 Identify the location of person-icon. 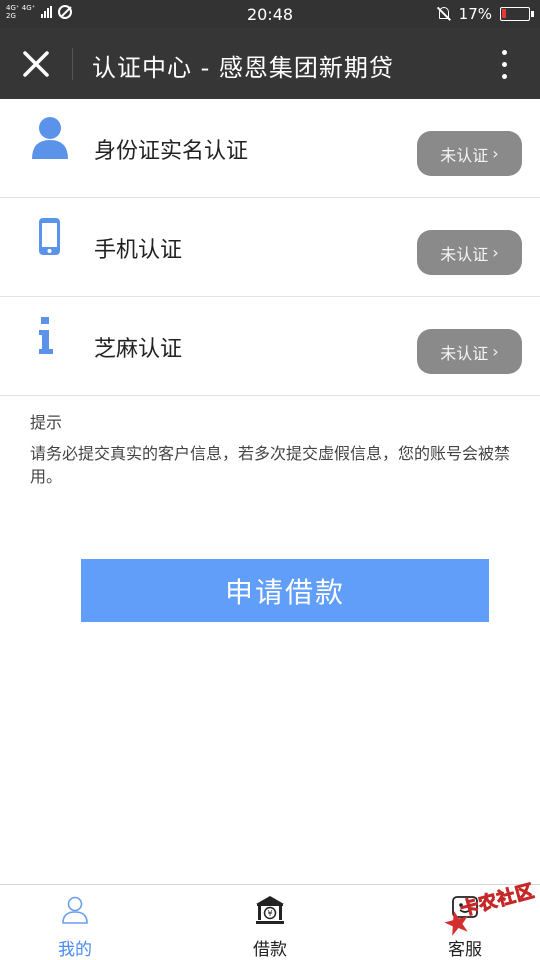
(50, 138).